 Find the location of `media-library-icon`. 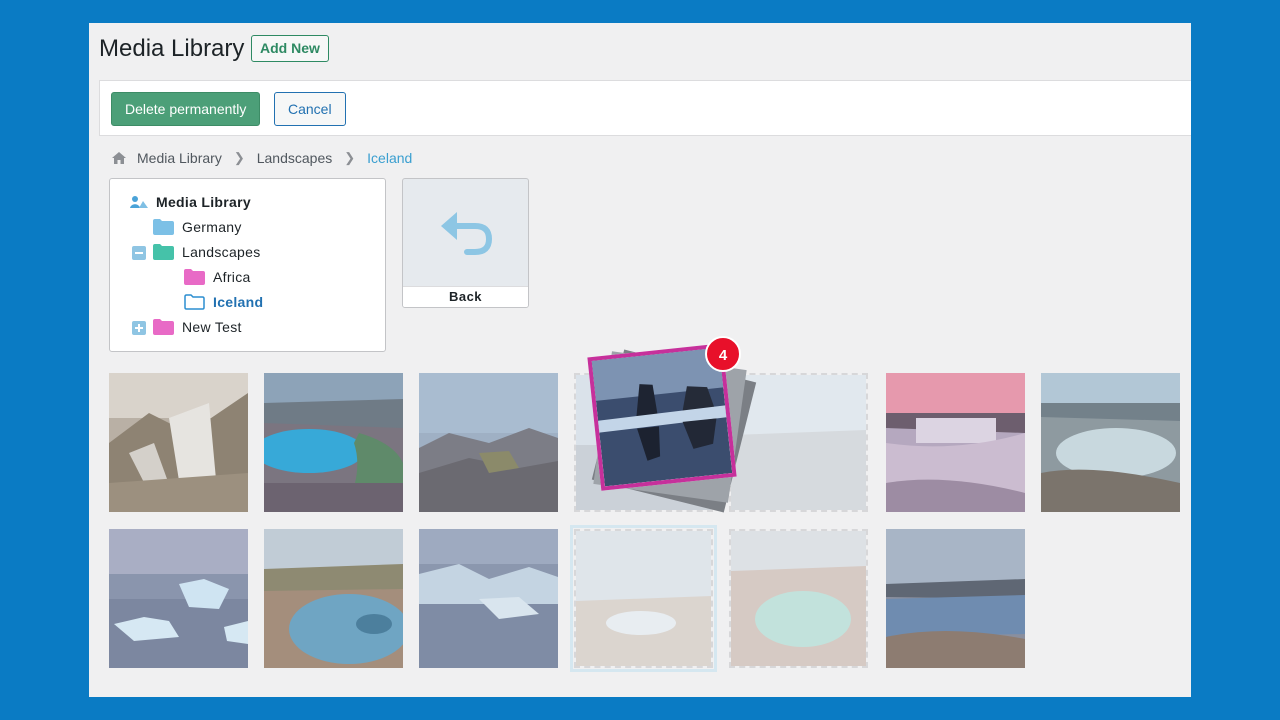

media-library-icon is located at coordinates (139, 202).